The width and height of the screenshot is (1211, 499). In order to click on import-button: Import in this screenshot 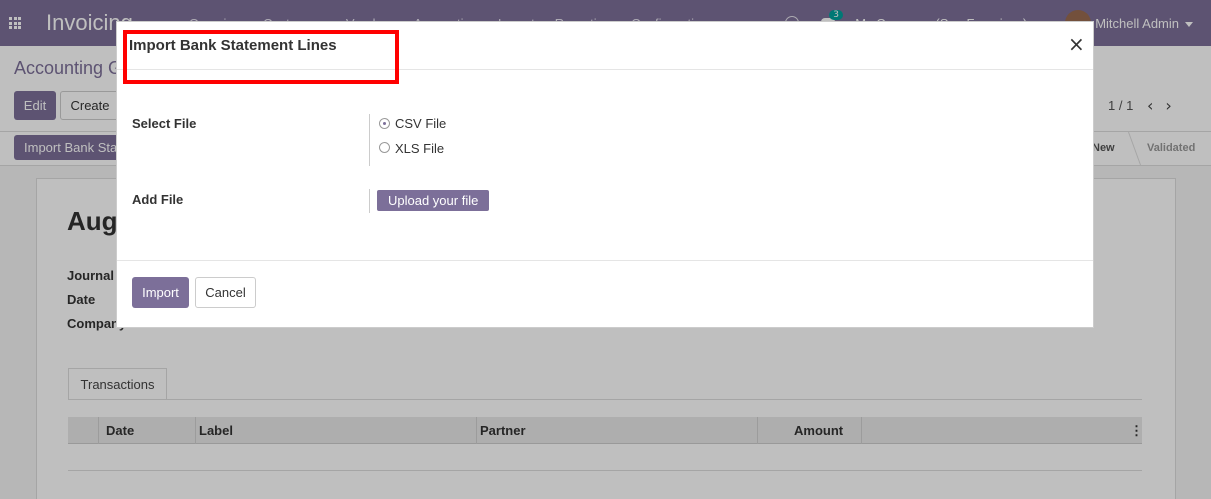, I will do `click(160, 292)`.